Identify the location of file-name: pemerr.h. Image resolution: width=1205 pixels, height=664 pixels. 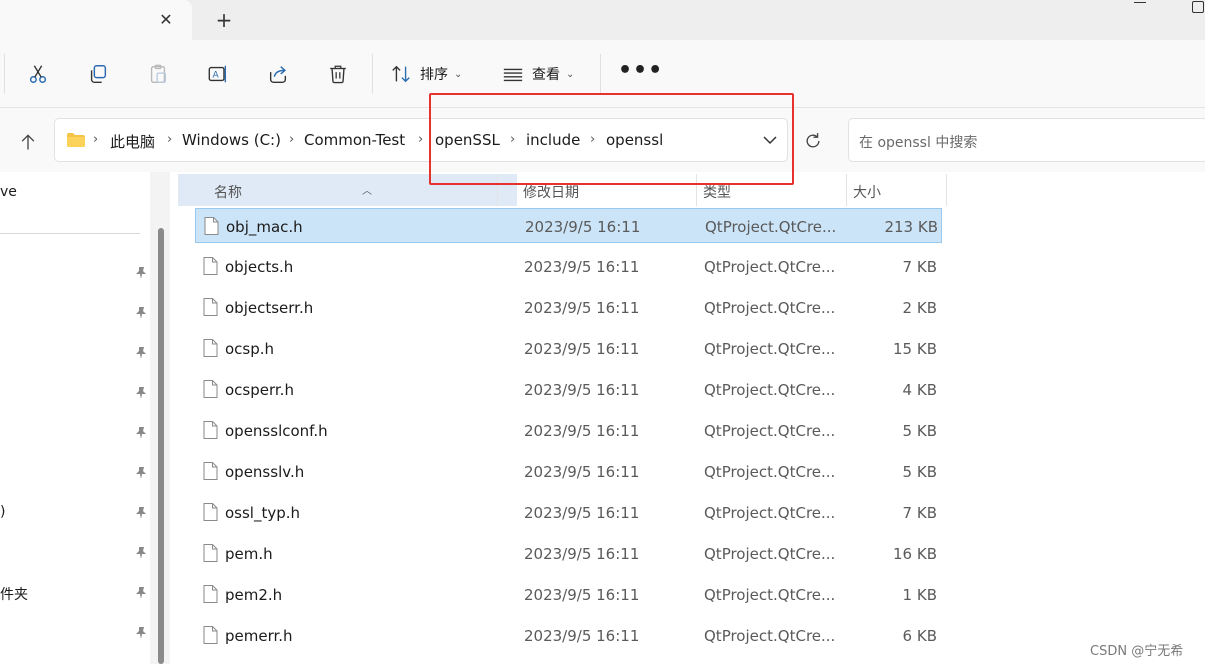
(259, 636).